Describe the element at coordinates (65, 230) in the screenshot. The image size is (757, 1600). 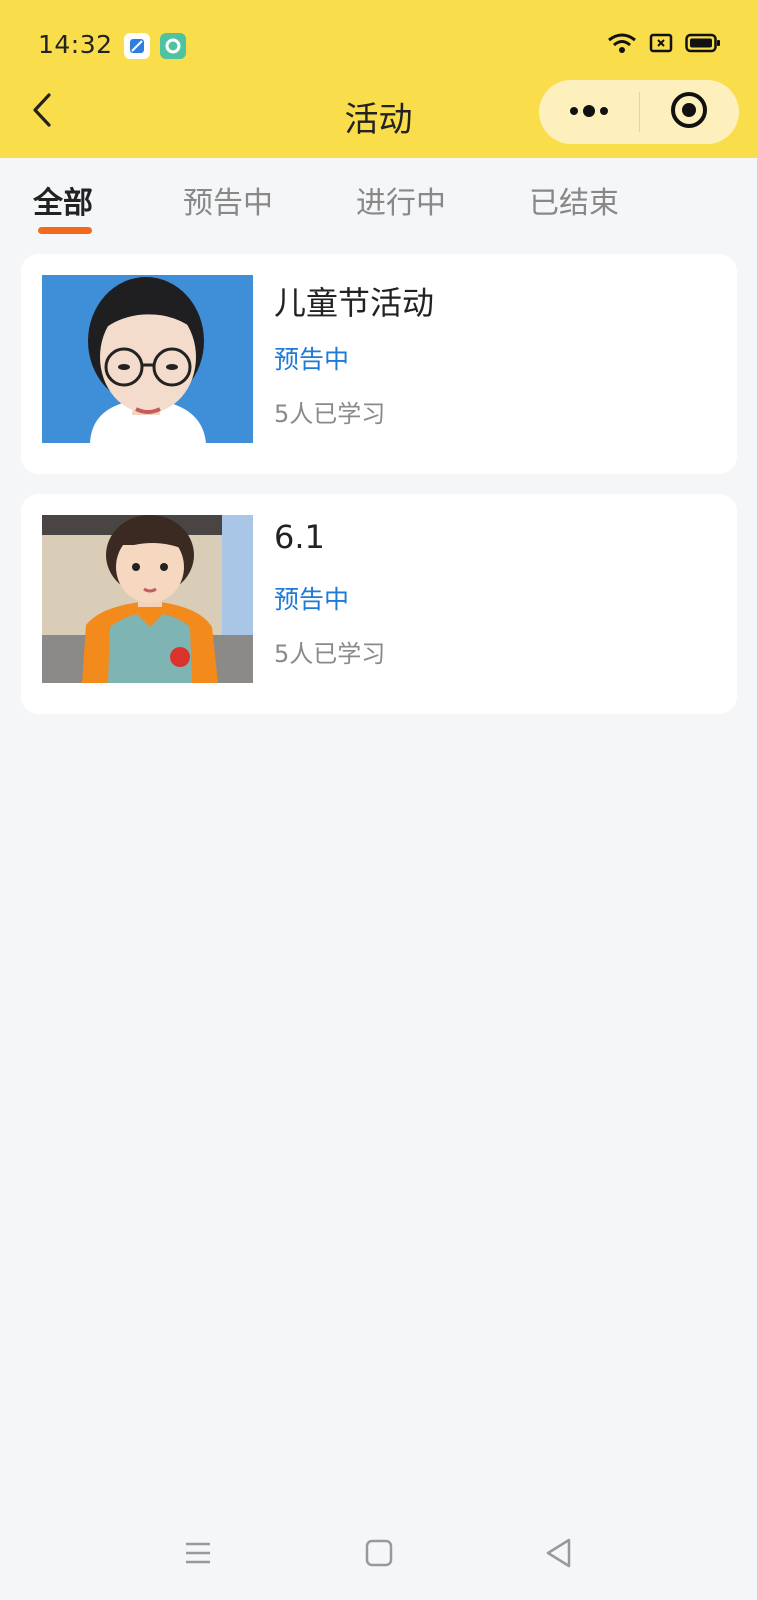
I see `active-tab-indicator` at that location.